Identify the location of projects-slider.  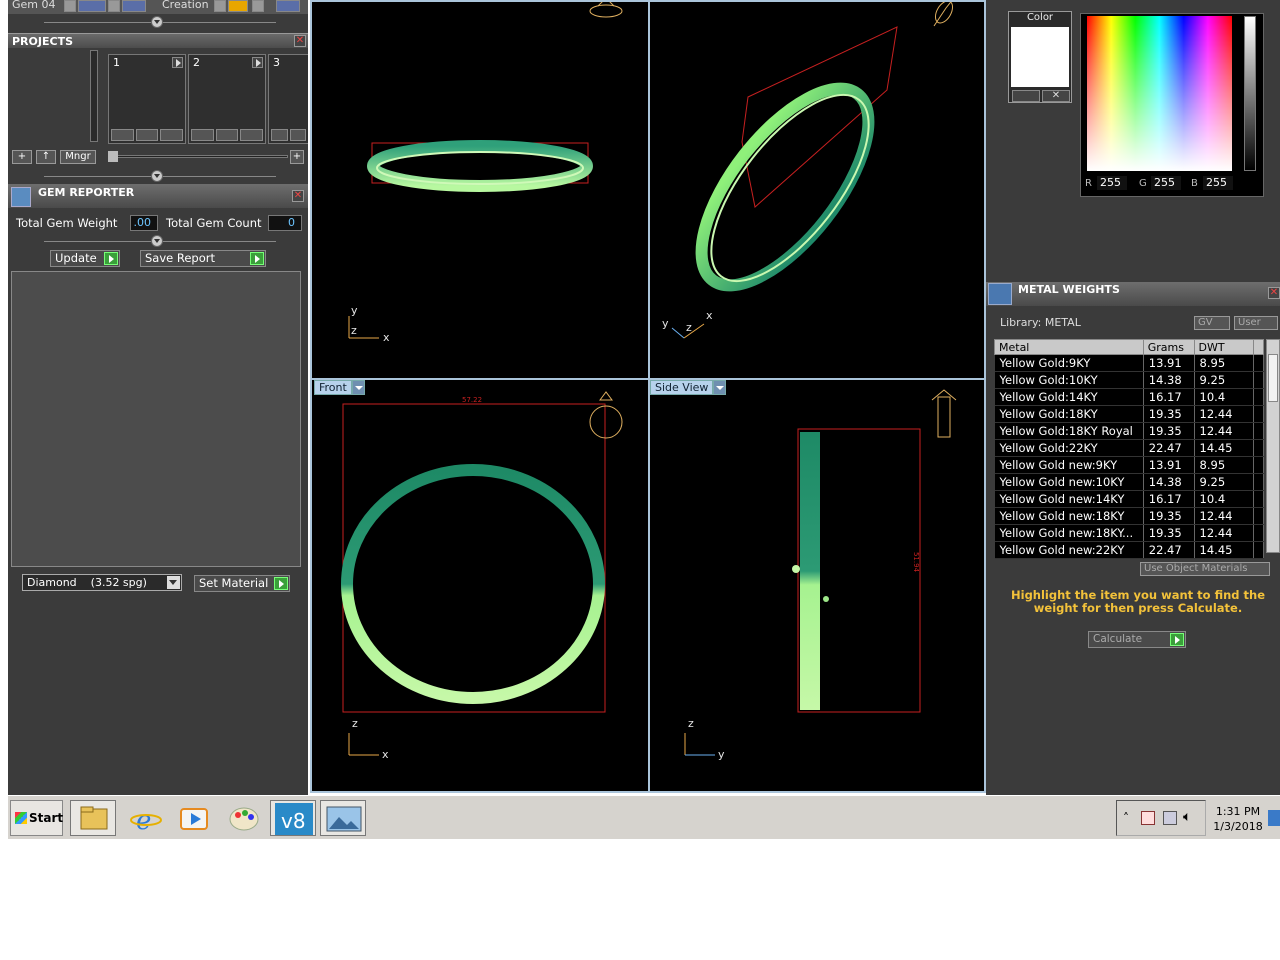
(198, 156).